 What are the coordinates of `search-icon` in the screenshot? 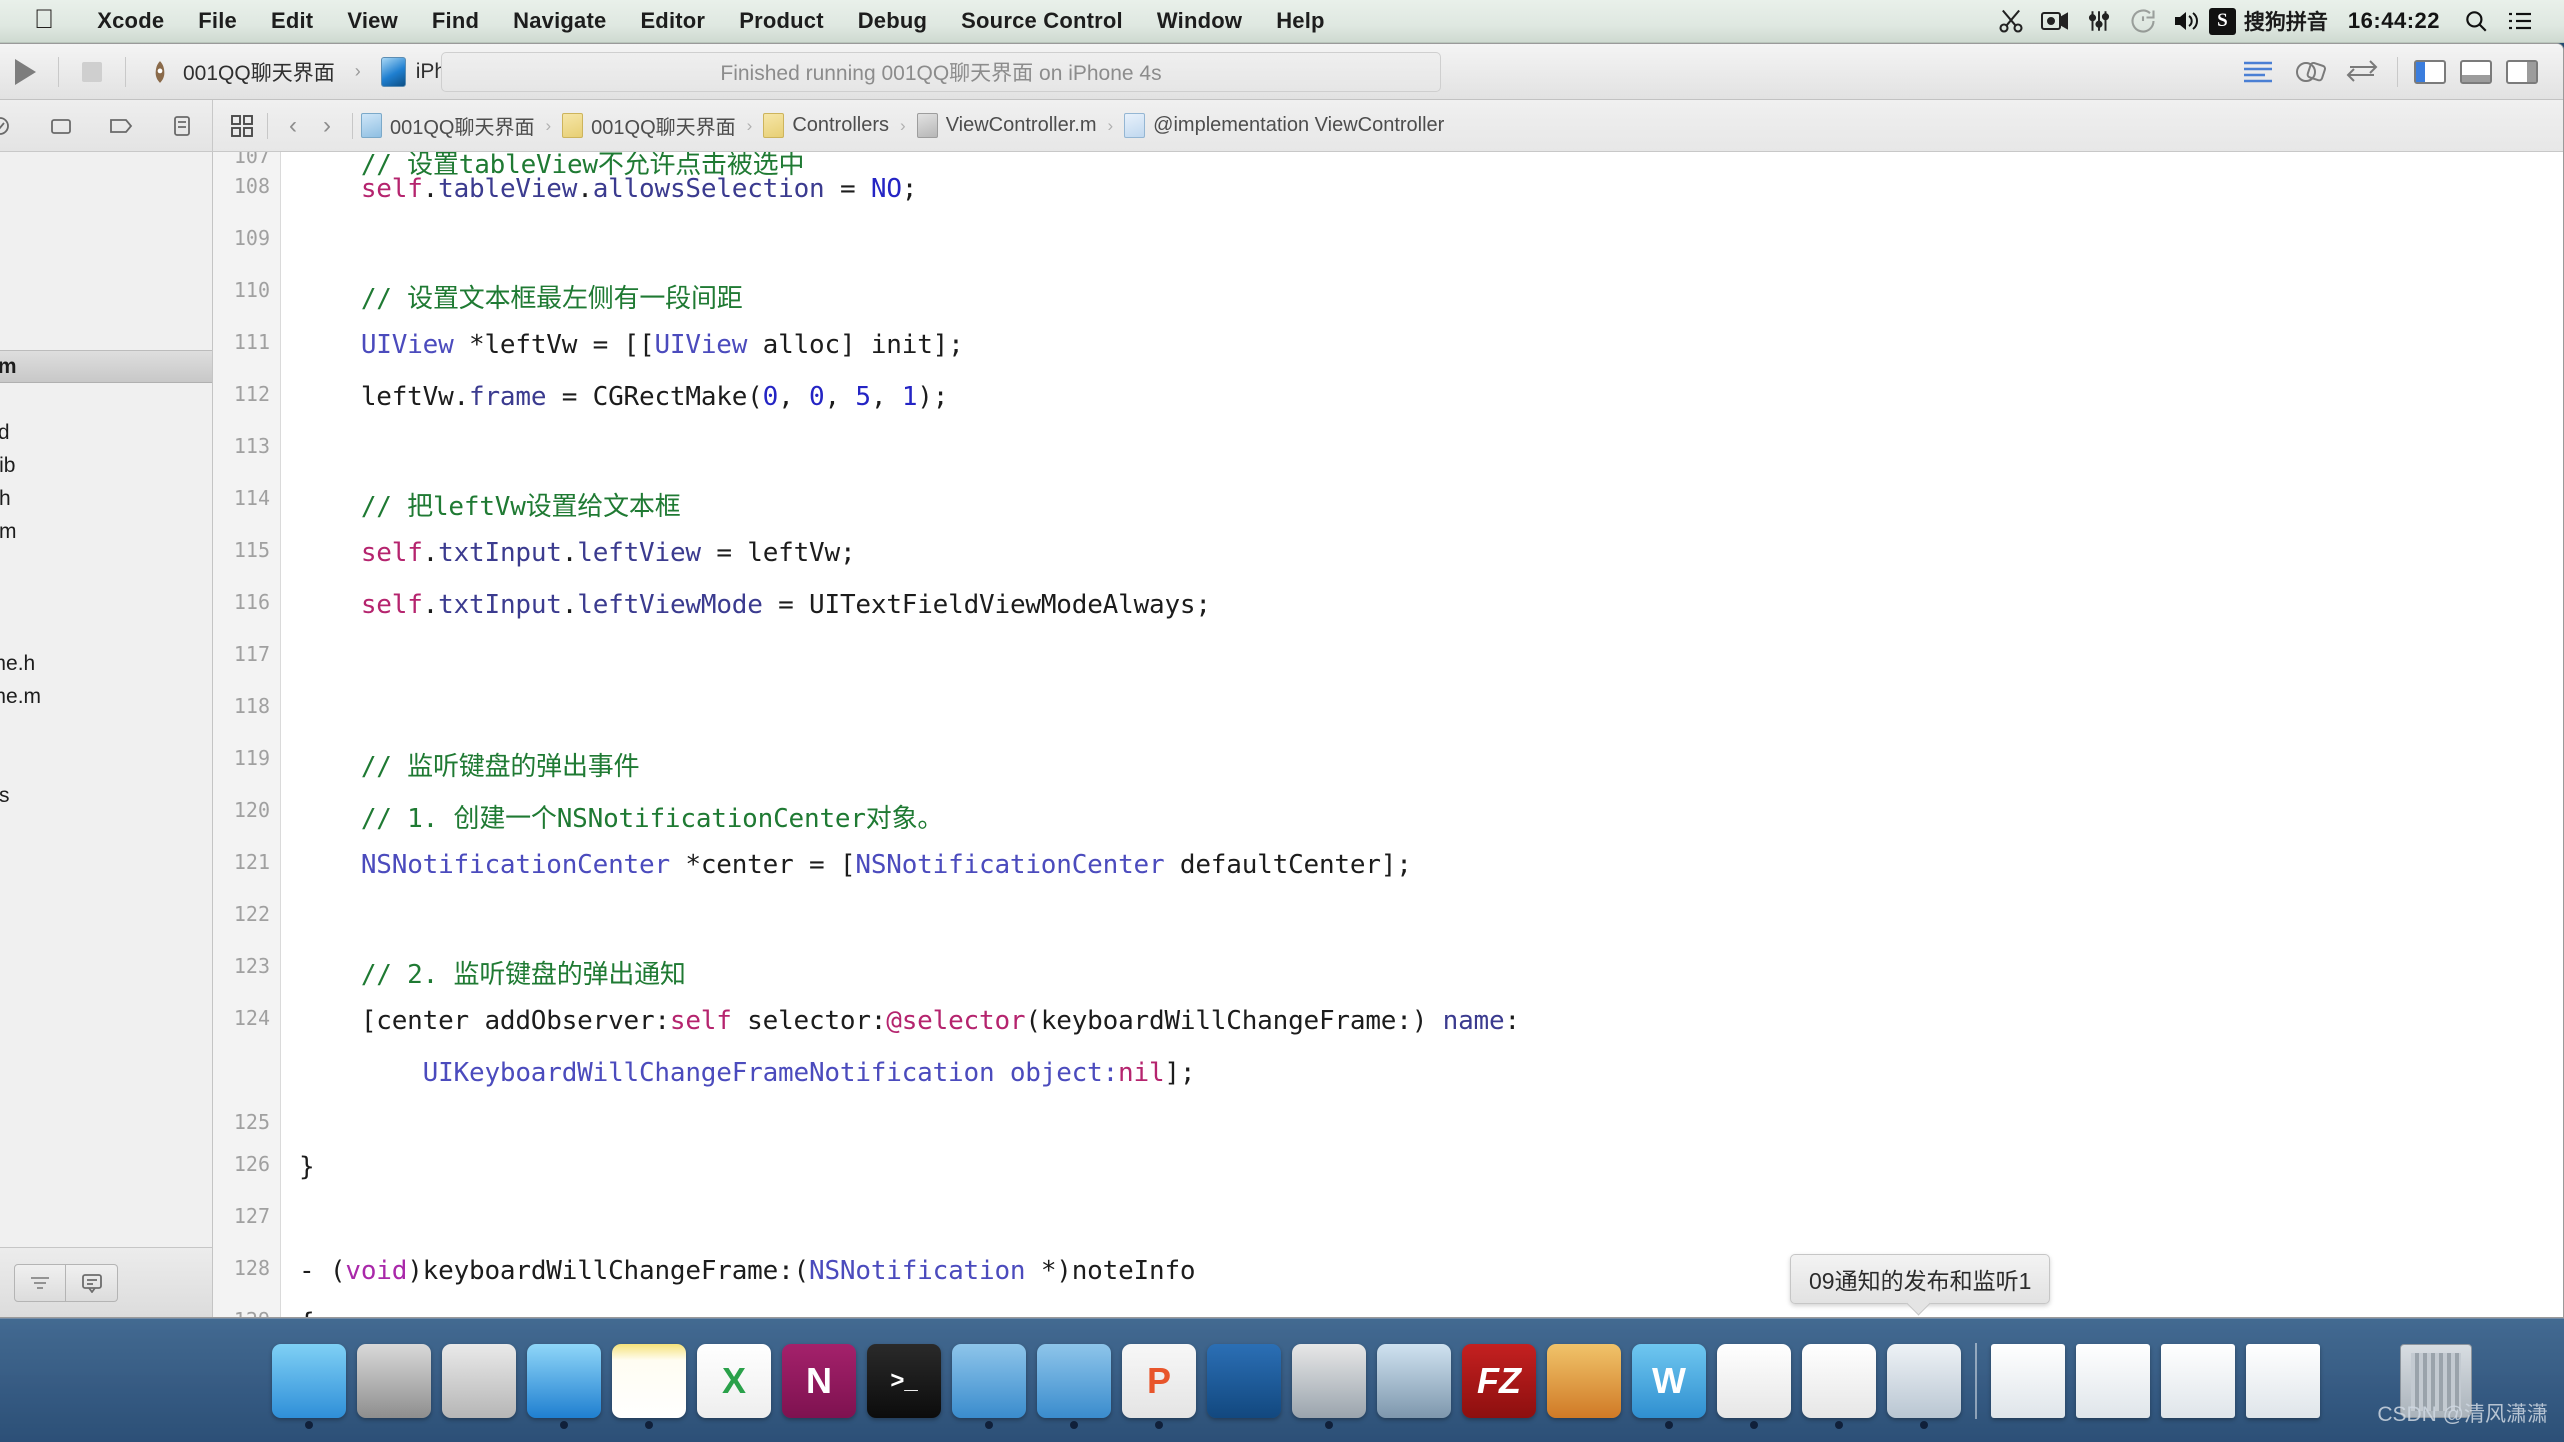 It's located at (2476, 21).